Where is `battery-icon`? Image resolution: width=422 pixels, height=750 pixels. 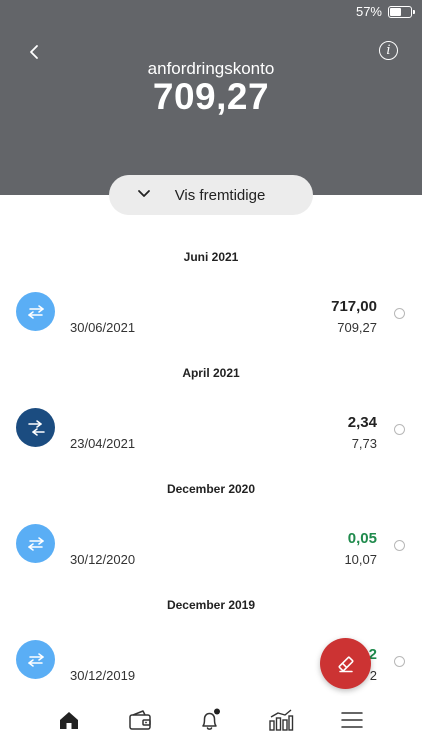
battery-icon is located at coordinates (401, 11).